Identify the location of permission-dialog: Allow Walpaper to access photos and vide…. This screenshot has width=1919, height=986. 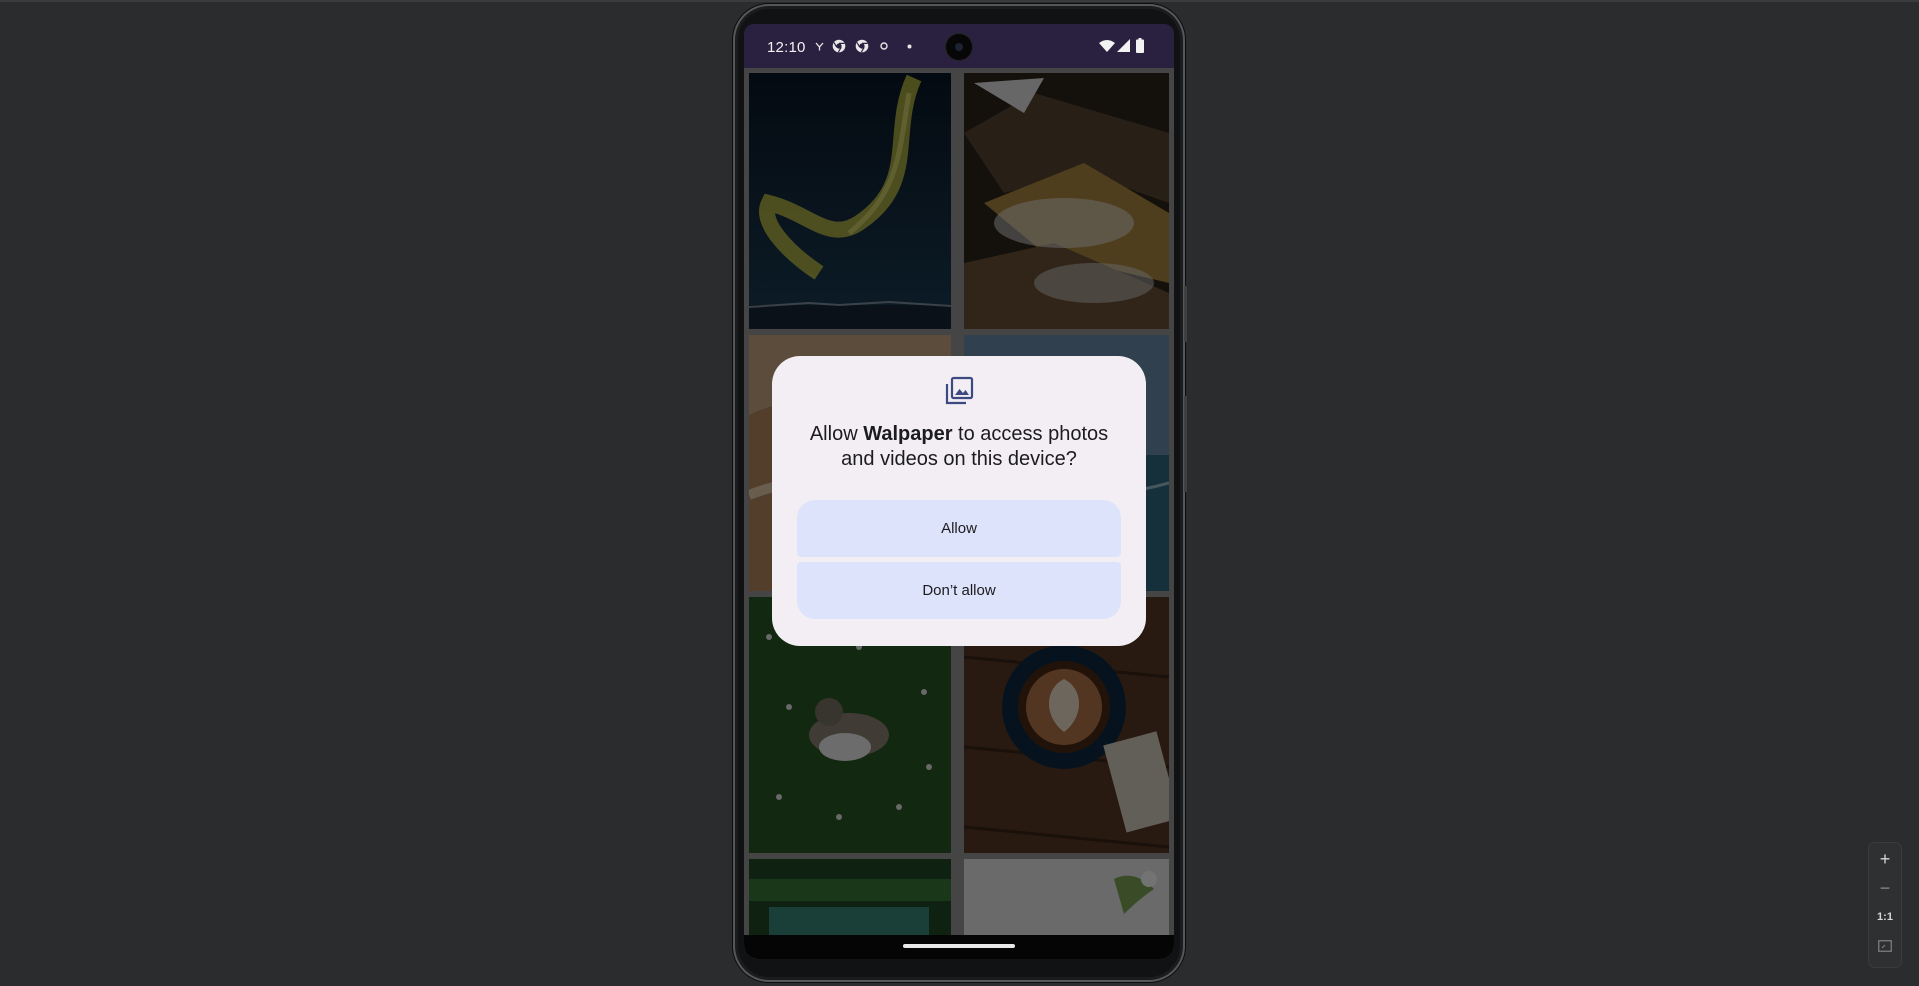
(959, 501).